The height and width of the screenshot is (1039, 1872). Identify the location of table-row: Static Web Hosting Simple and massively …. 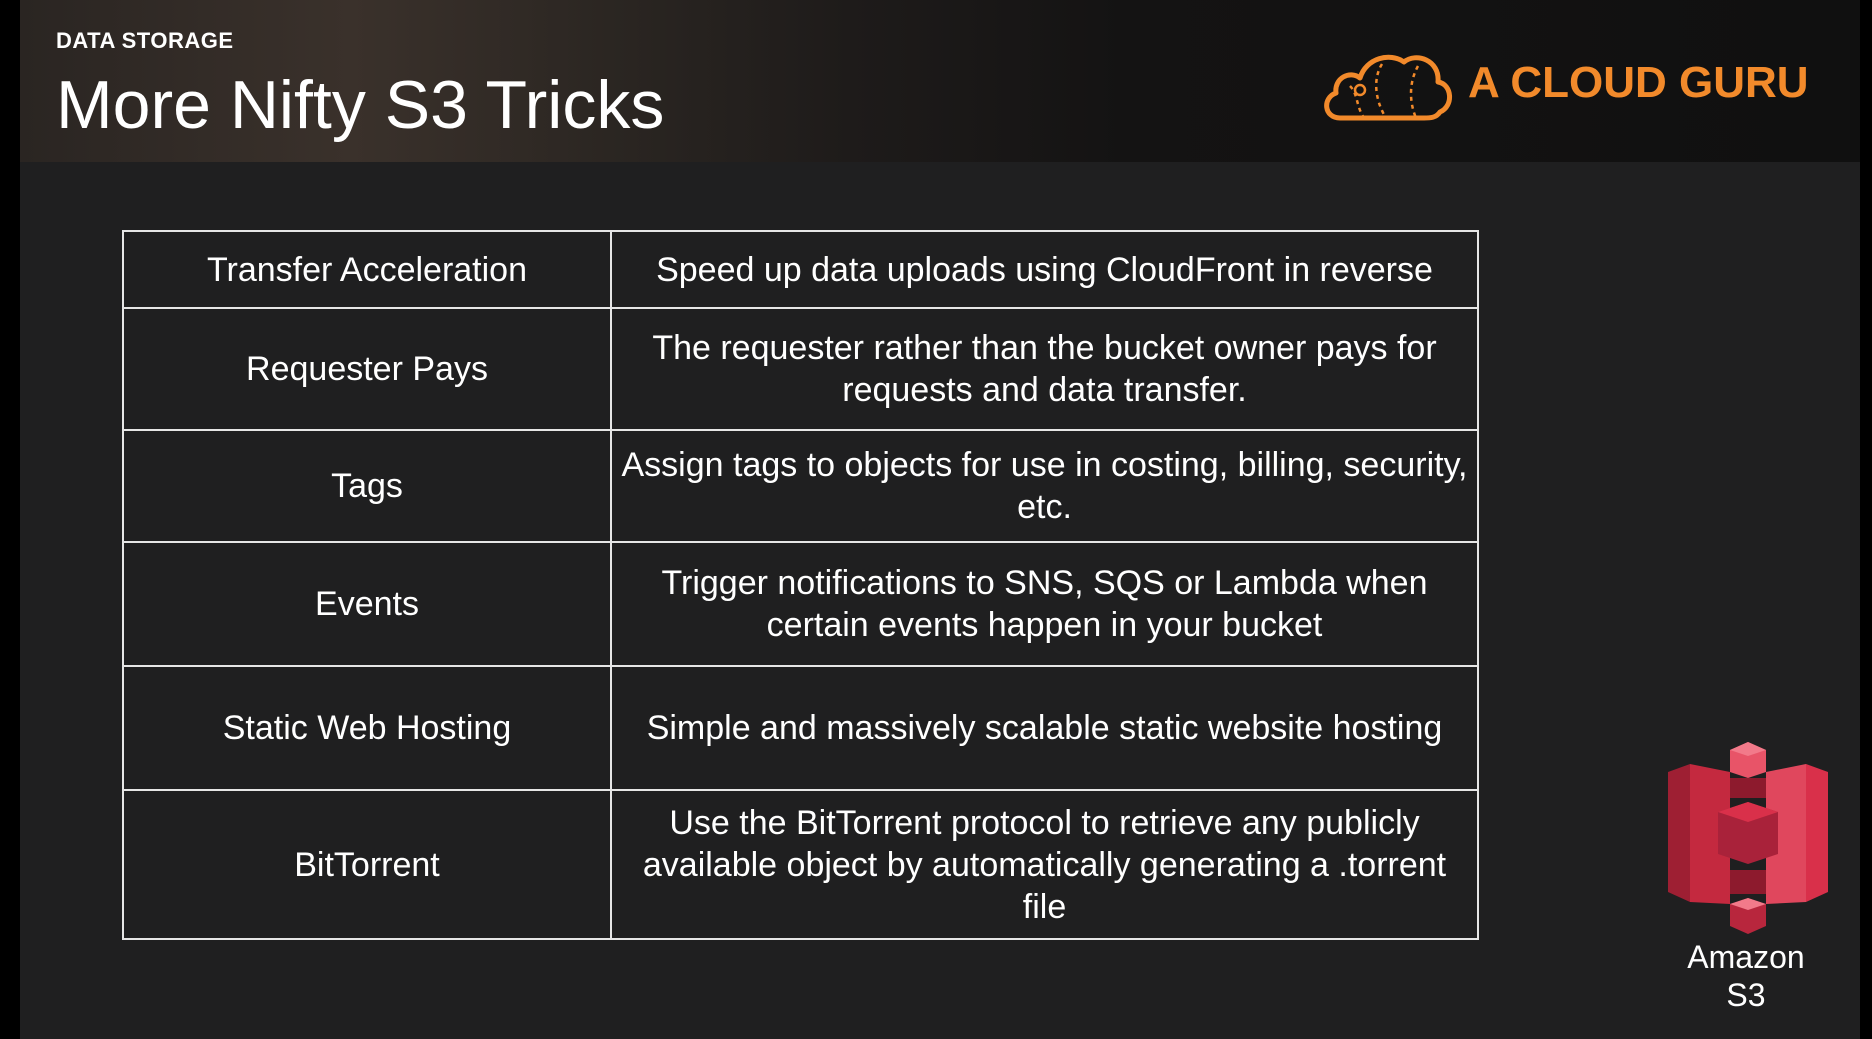
(800, 728).